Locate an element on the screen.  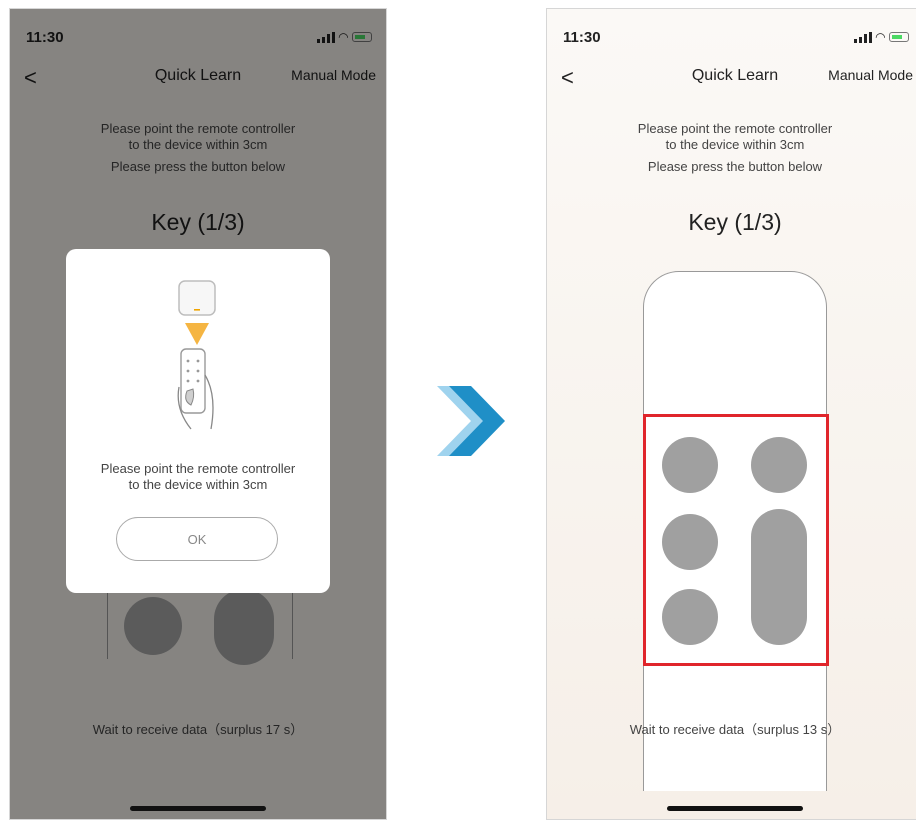
key-title: Key (1/3) is located at coordinates (735, 222).